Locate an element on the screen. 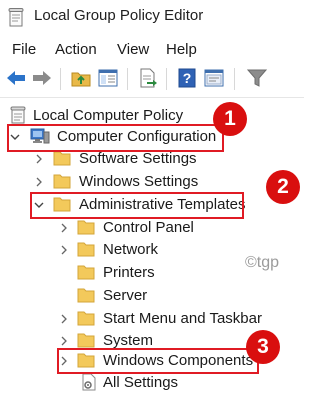 The width and height of the screenshot is (320, 395). menu-bar: File Action View Help is located at coordinates (152, 50).